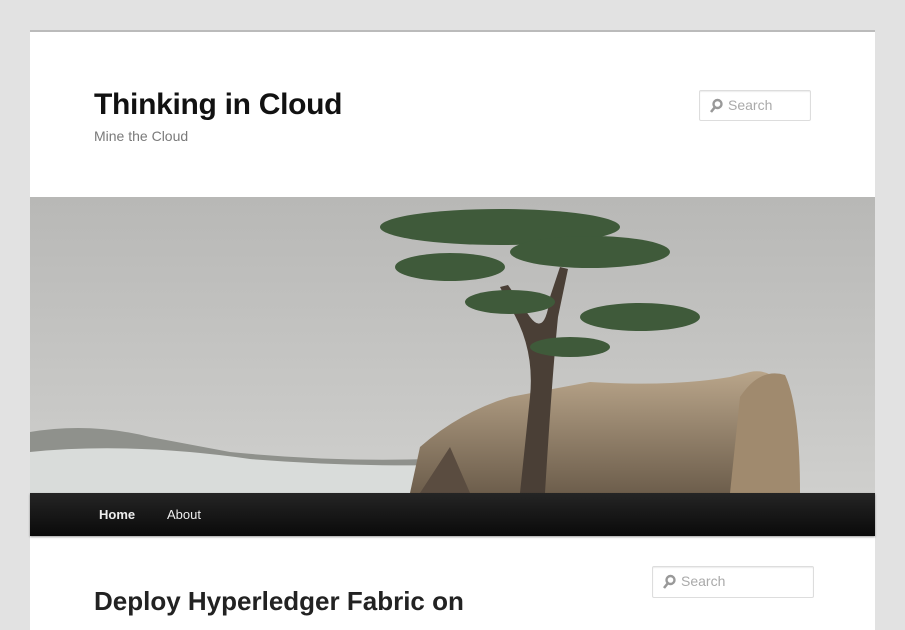 This screenshot has height=630, width=905. I want to click on nav-item-home: Home, so click(117, 514).